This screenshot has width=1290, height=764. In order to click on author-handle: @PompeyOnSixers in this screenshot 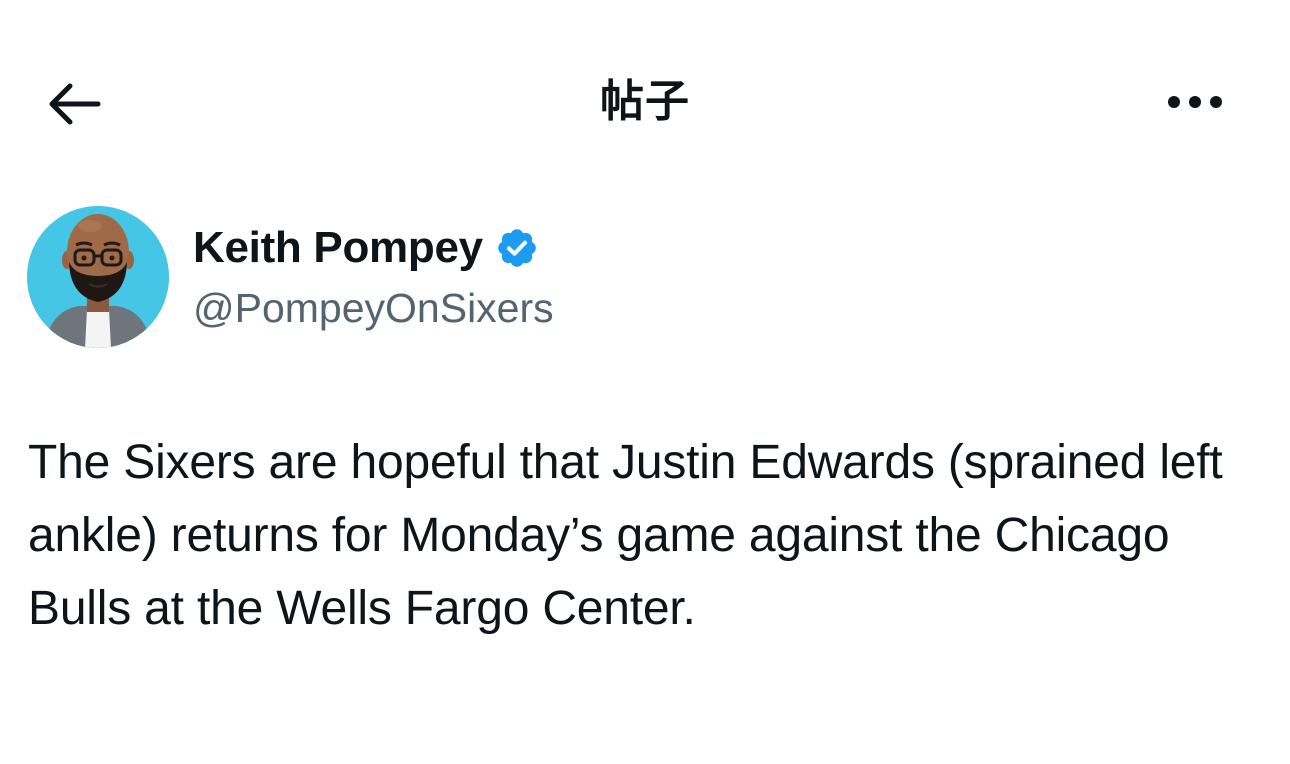, I will do `click(373, 308)`.